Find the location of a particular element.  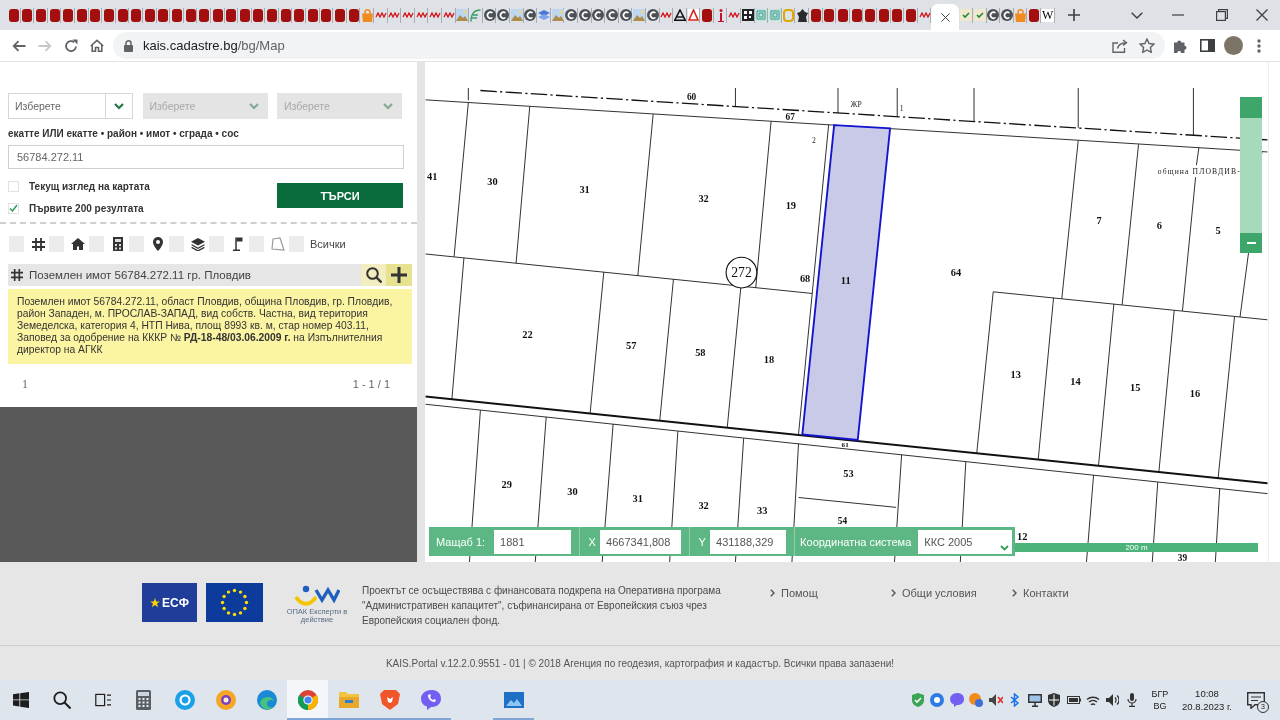

scale-field: 1881 is located at coordinates (533, 541).